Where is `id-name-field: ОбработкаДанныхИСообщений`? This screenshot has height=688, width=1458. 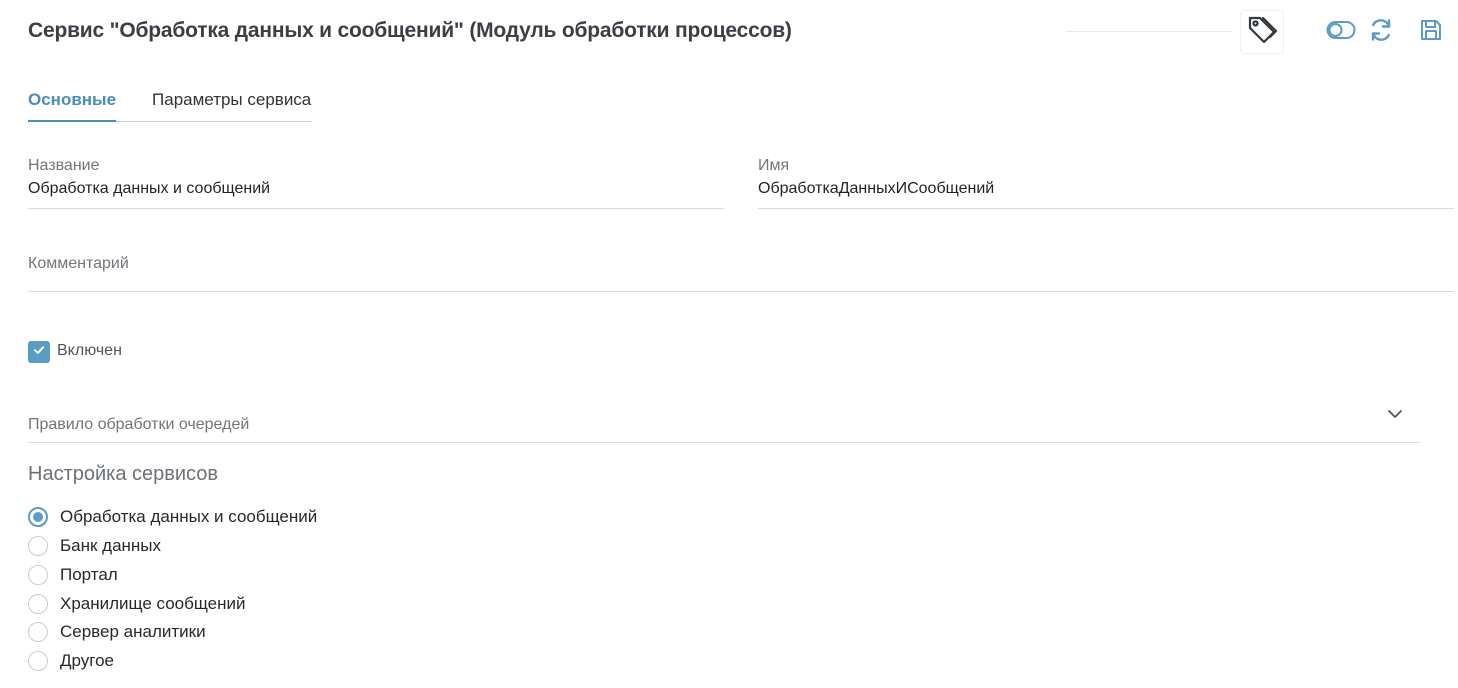
id-name-field: ОбработкаДанныхИСообщений is located at coordinates (876, 189).